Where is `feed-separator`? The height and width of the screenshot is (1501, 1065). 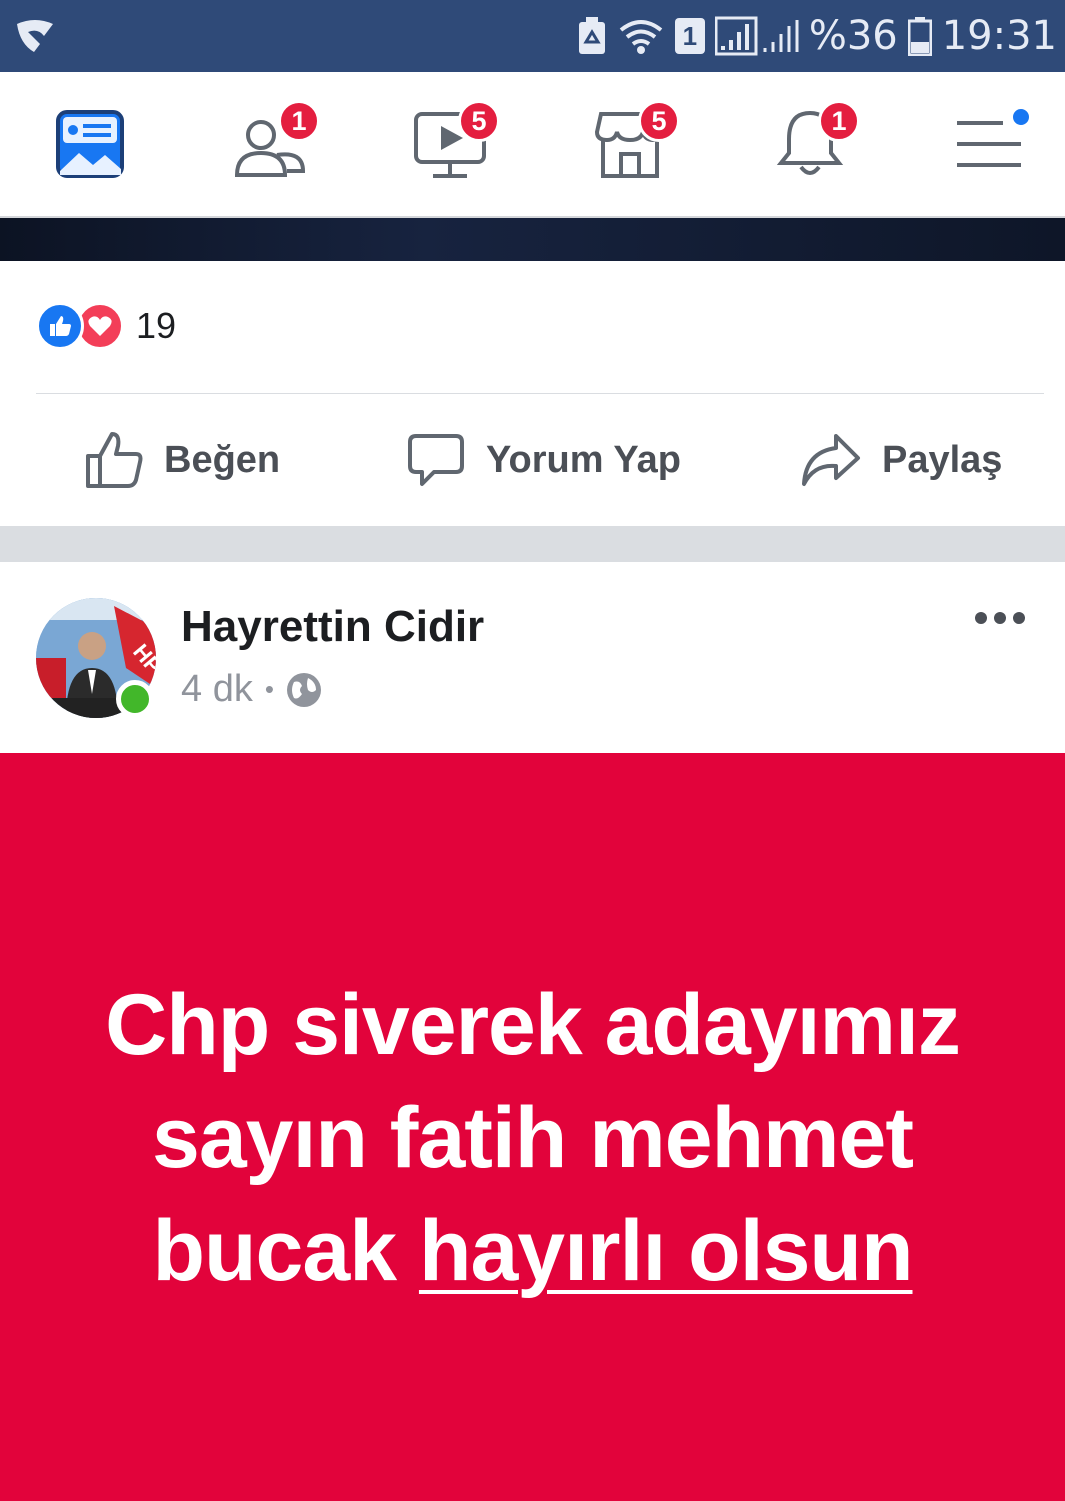 feed-separator is located at coordinates (532, 544).